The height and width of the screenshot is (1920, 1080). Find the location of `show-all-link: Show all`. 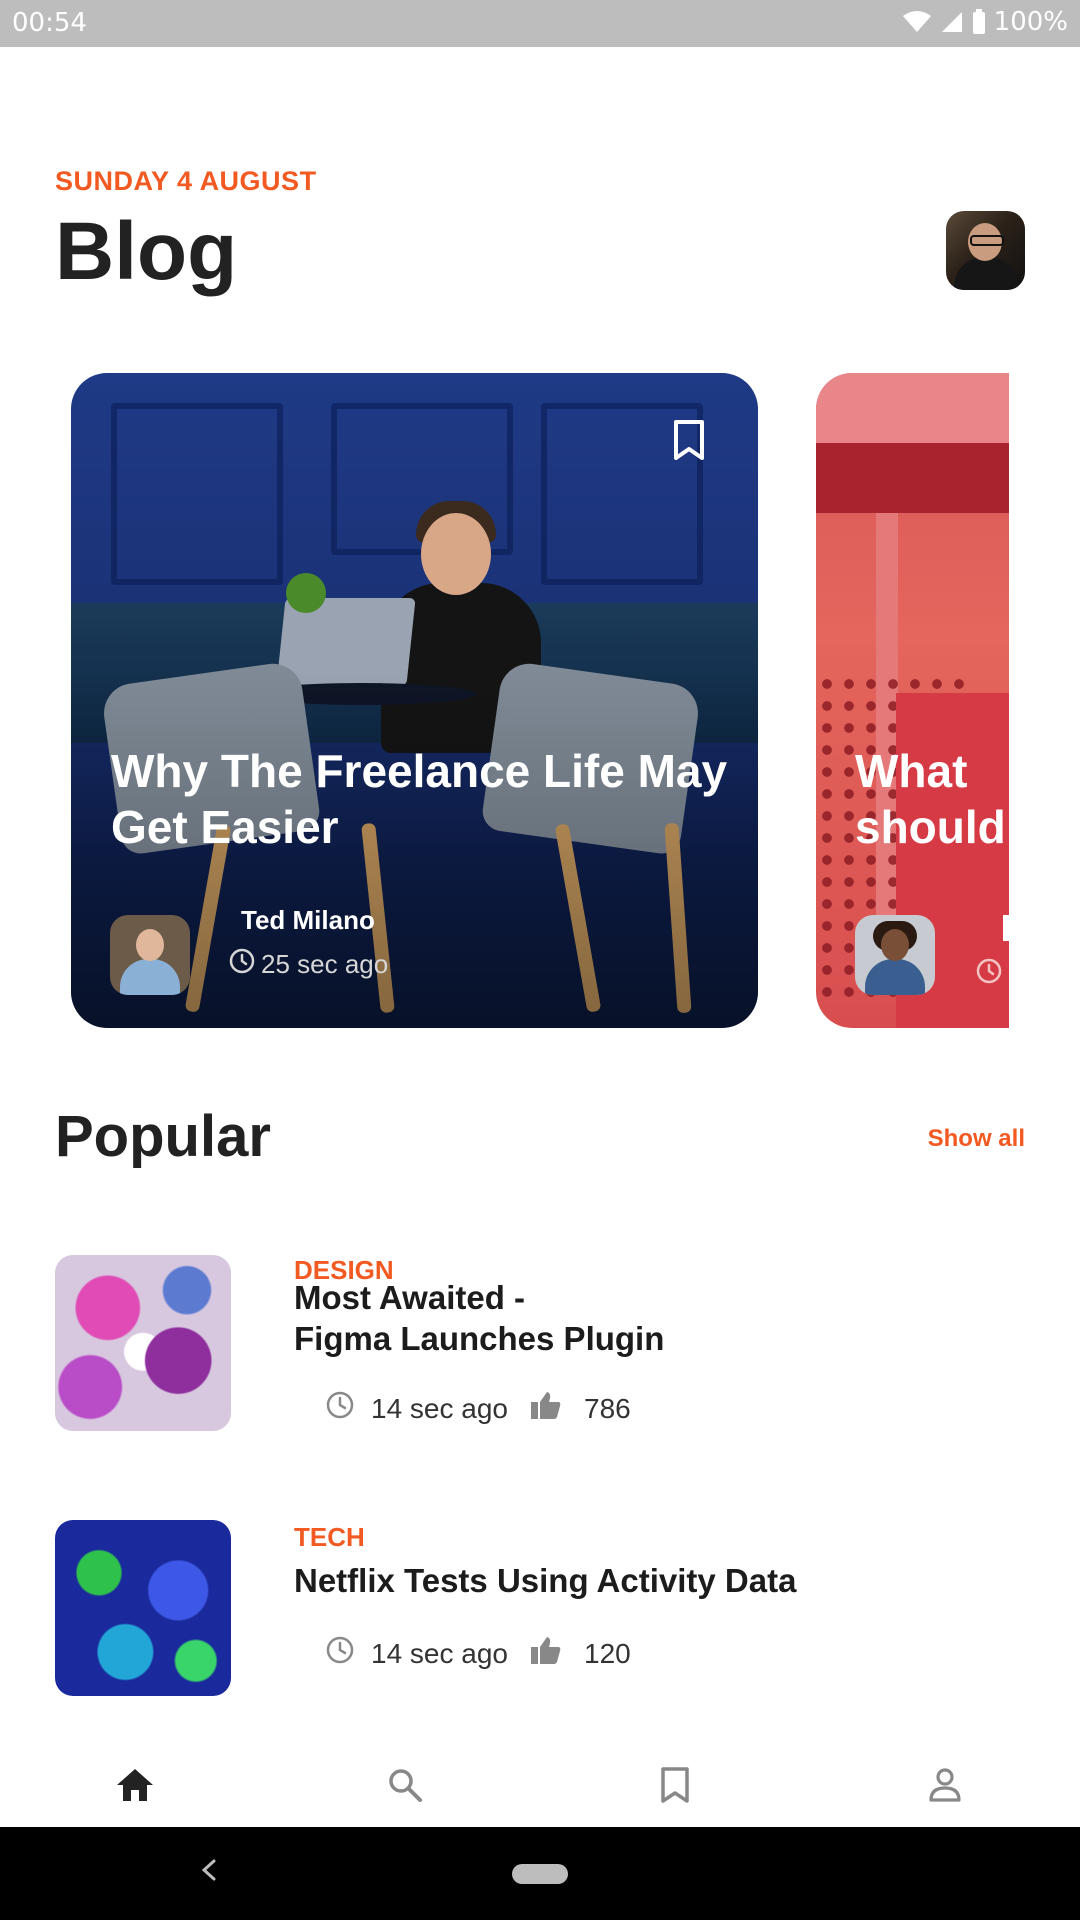

show-all-link: Show all is located at coordinates (976, 1139).